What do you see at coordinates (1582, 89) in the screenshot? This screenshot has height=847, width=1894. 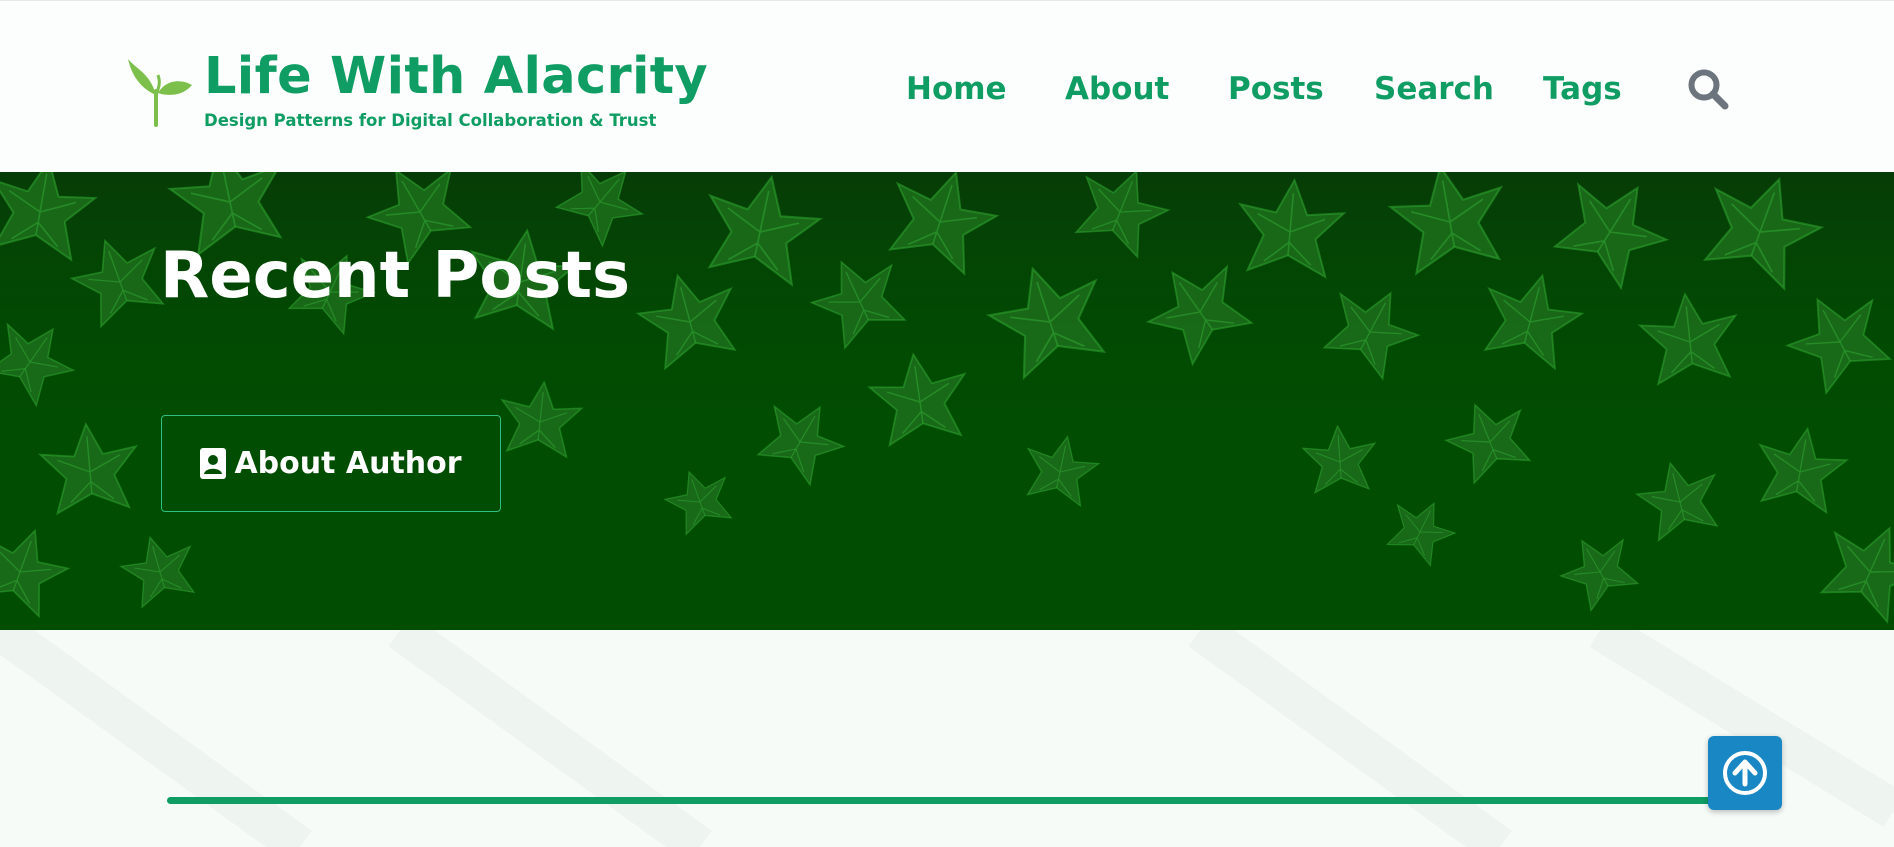 I see `nav-tags-link: Tags` at bounding box center [1582, 89].